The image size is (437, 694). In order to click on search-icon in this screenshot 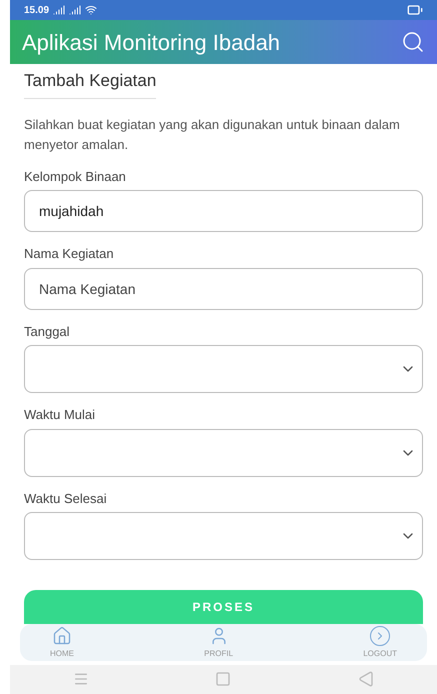, I will do `click(413, 42)`.